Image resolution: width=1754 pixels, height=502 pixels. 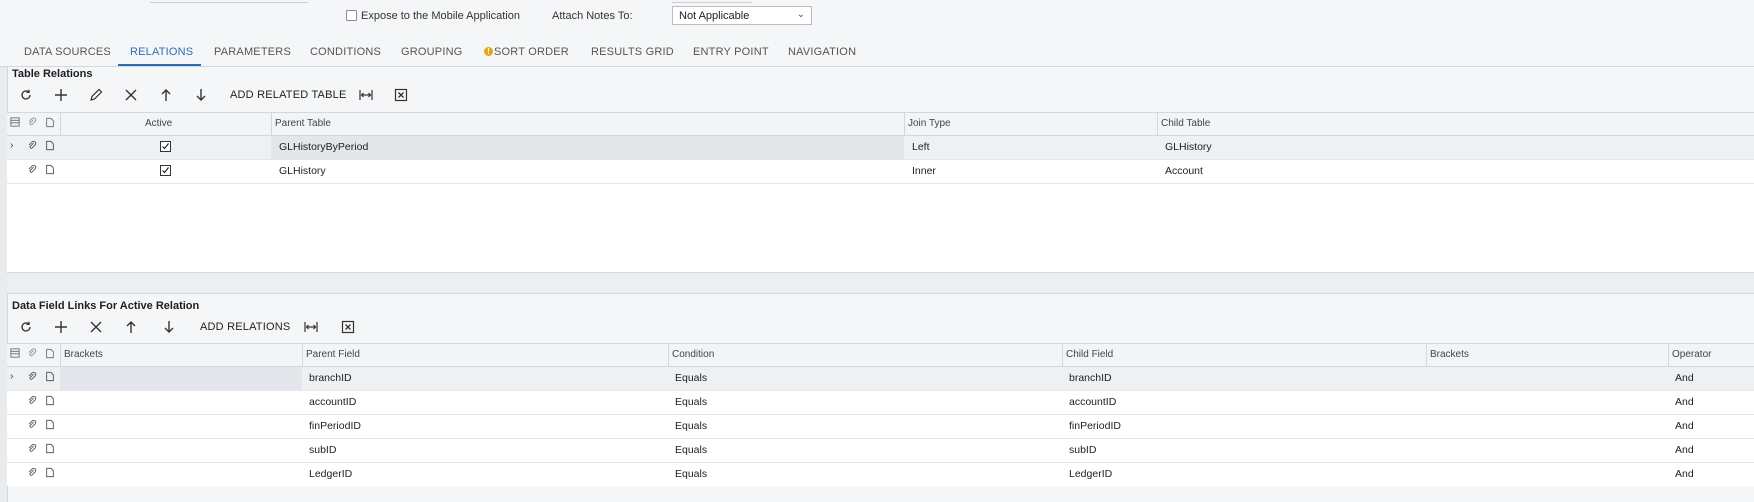 I want to click on attach-notes-select: Not Applicable ⌄, so click(x=742, y=15).